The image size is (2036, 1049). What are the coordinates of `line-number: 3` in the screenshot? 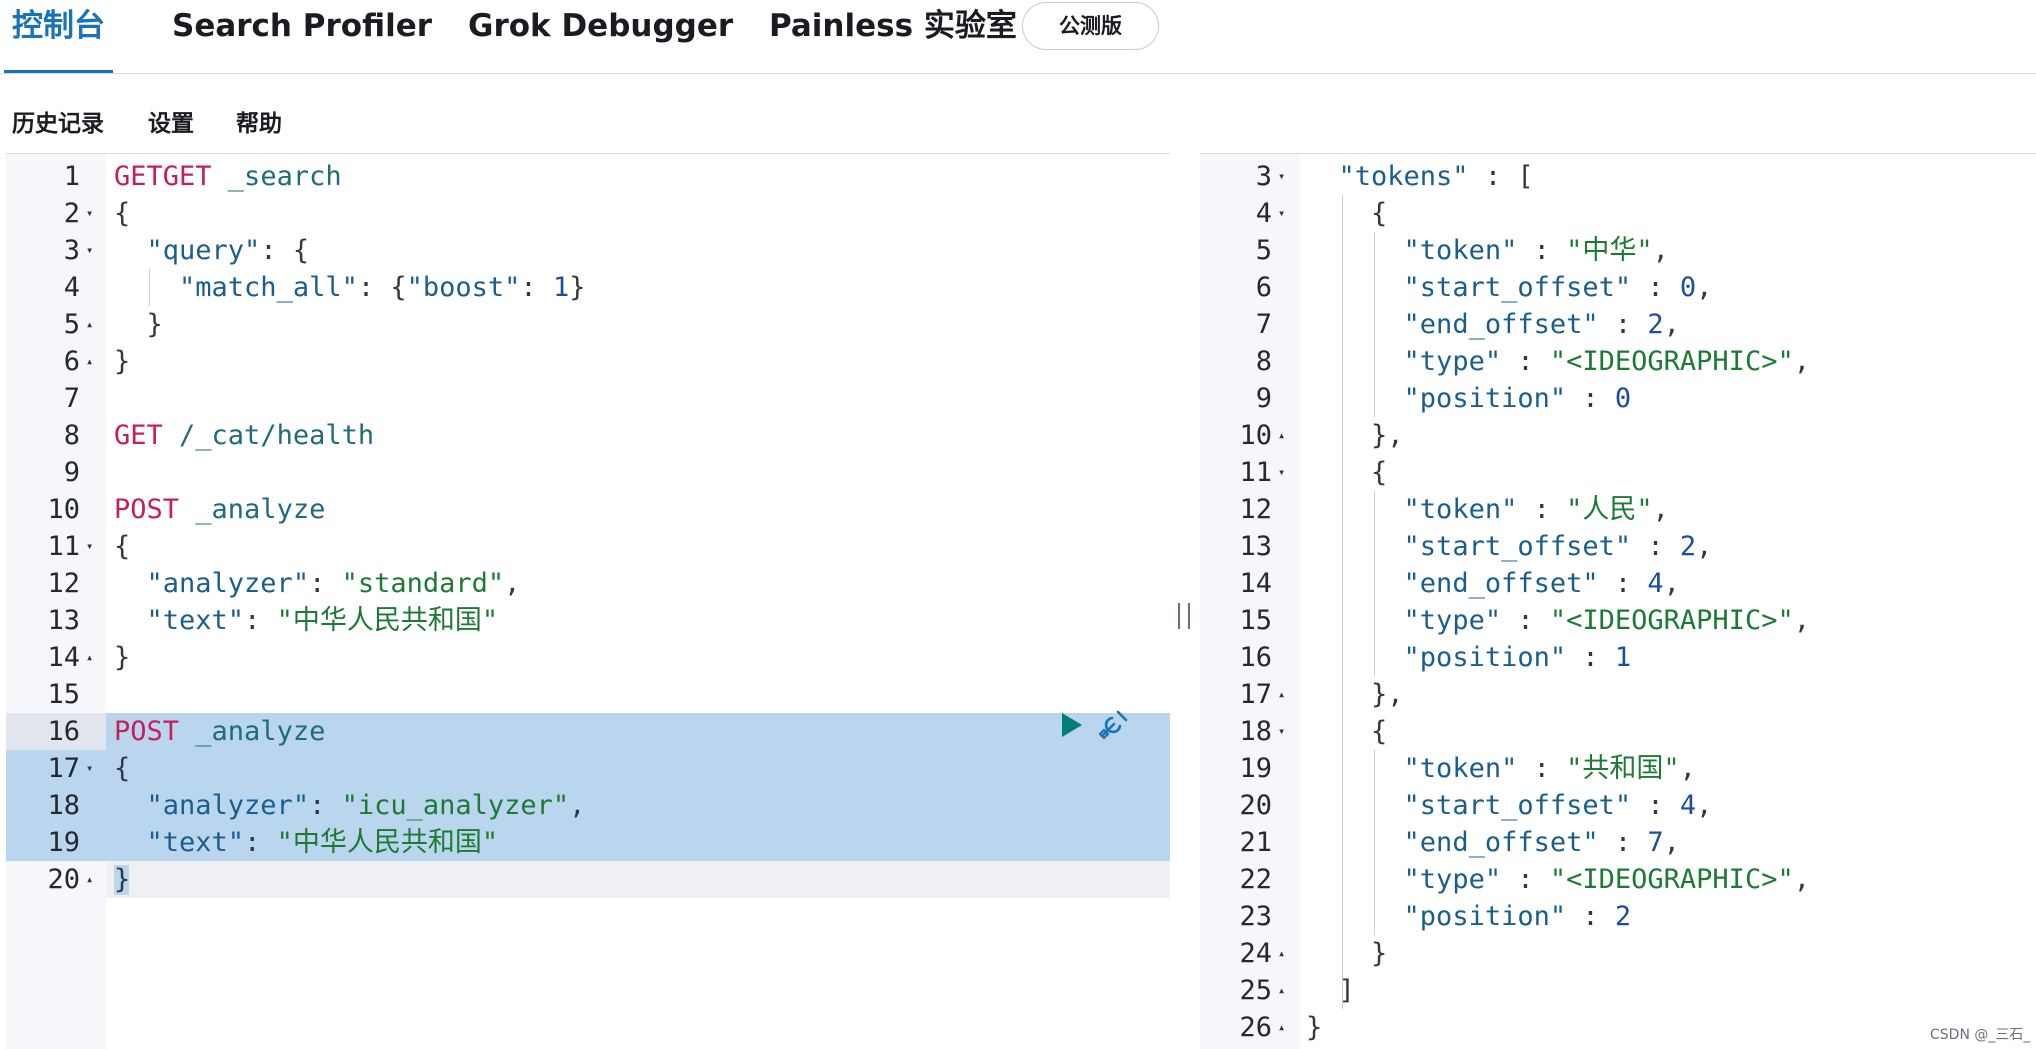 It's located at (1263, 176).